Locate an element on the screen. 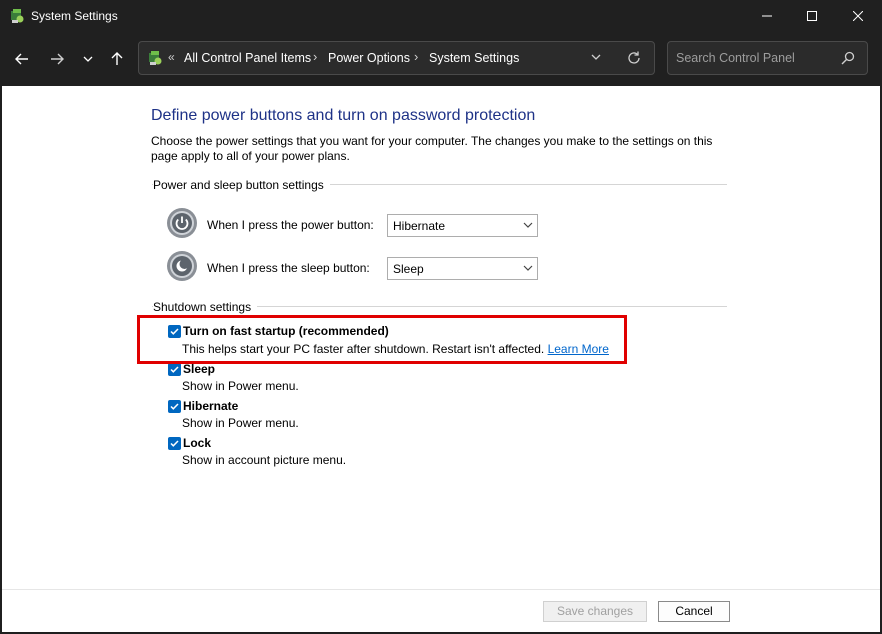 Image resolution: width=882 pixels, height=634 pixels. forward-button is located at coordinates (57, 59).